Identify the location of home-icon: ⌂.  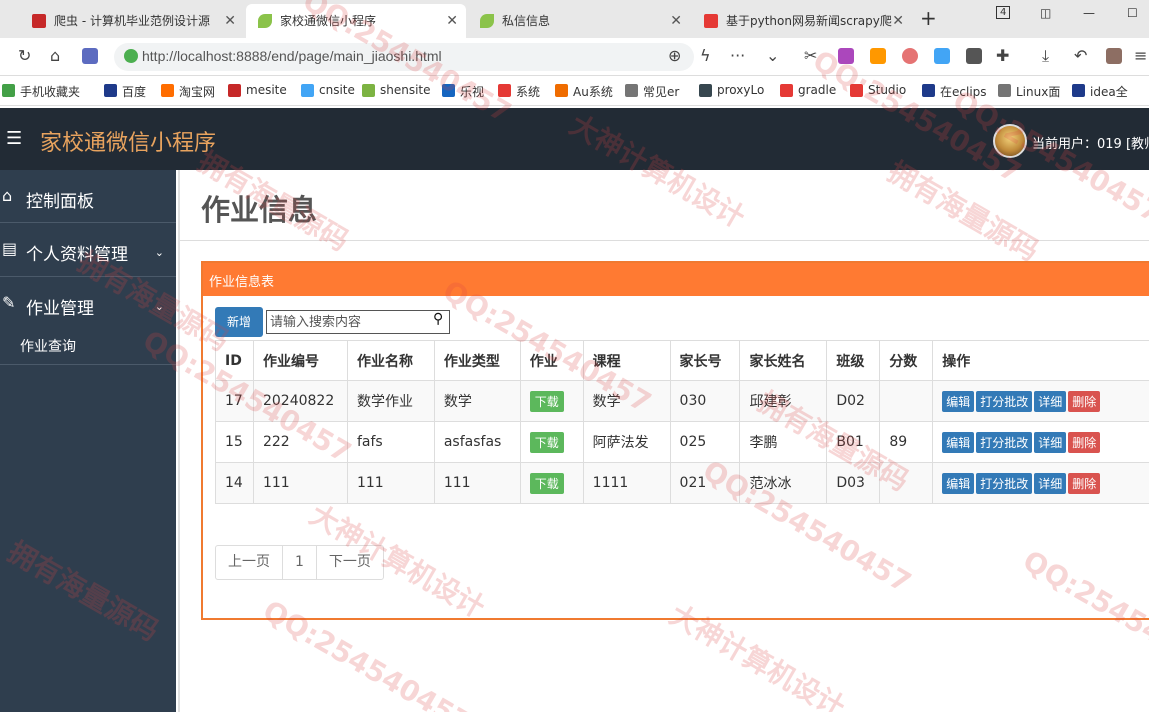
(55, 55).